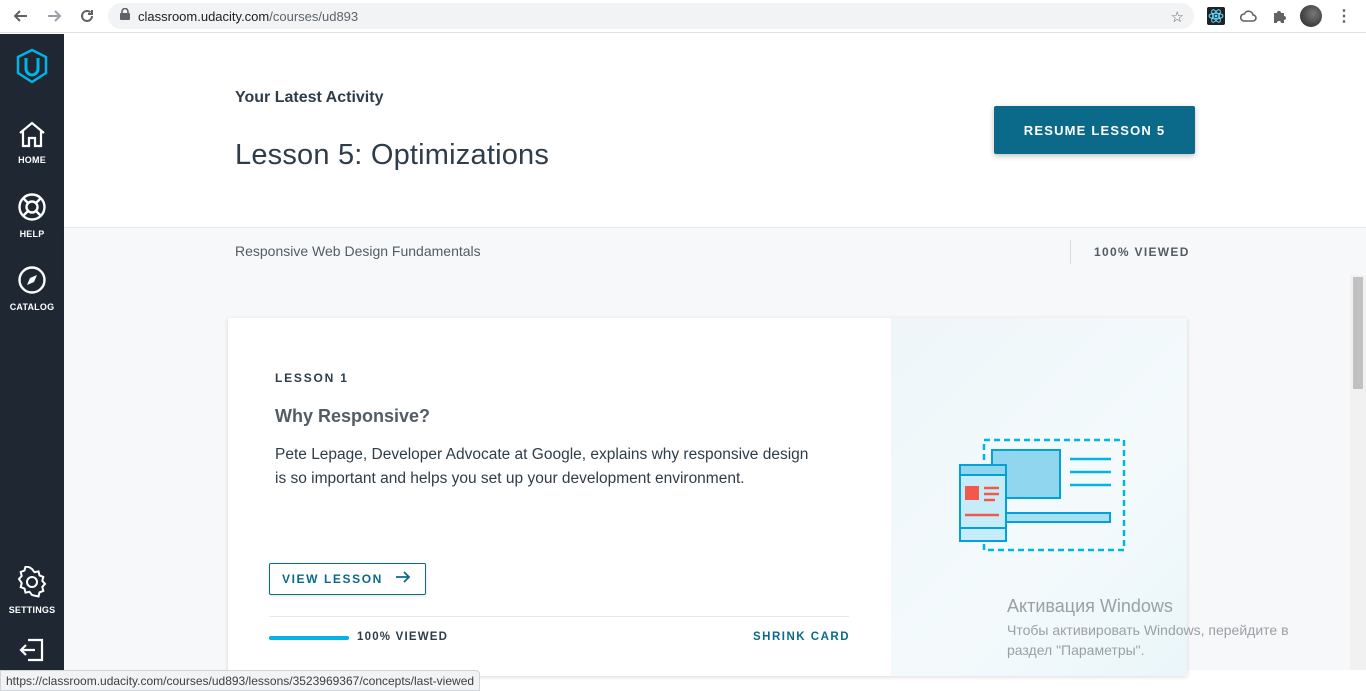 The image size is (1366, 691). Describe the element at coordinates (32, 234) in the screenshot. I see `sidebar-item-label: HELP` at that location.